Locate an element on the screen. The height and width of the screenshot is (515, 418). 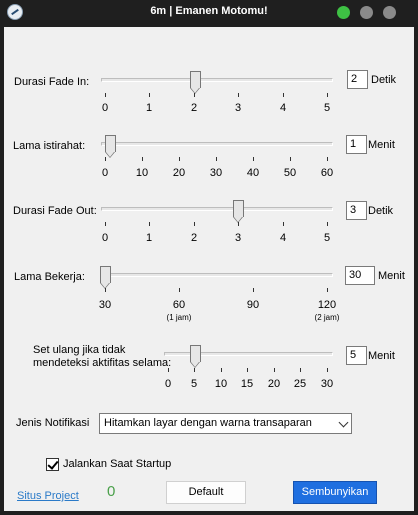
rest-value-input: 1 is located at coordinates (356, 144).